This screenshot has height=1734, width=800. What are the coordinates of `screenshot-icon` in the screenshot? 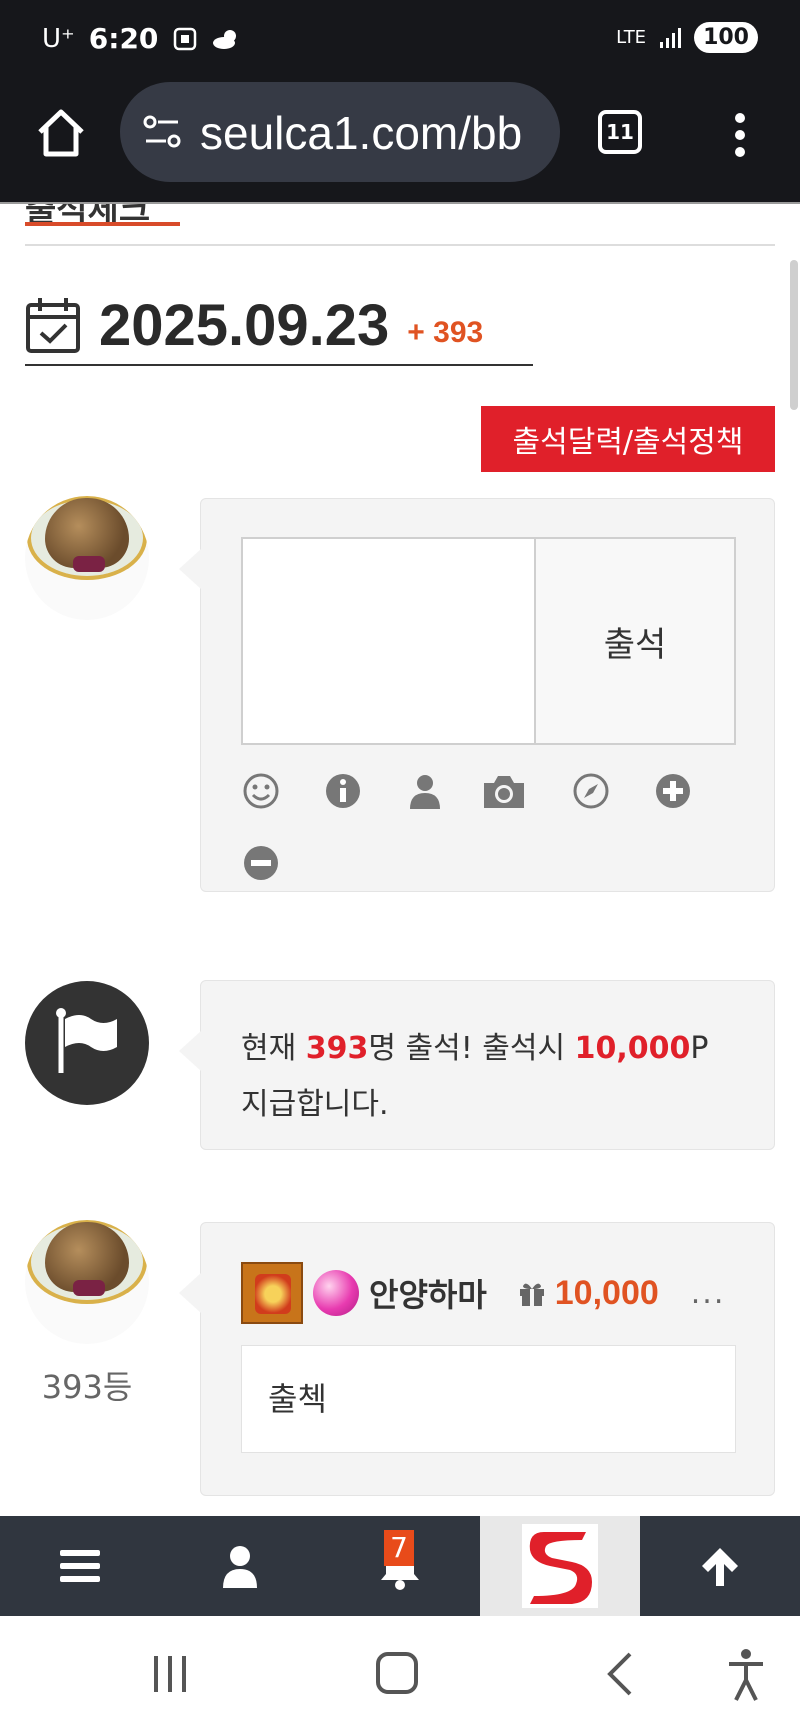 It's located at (185, 38).